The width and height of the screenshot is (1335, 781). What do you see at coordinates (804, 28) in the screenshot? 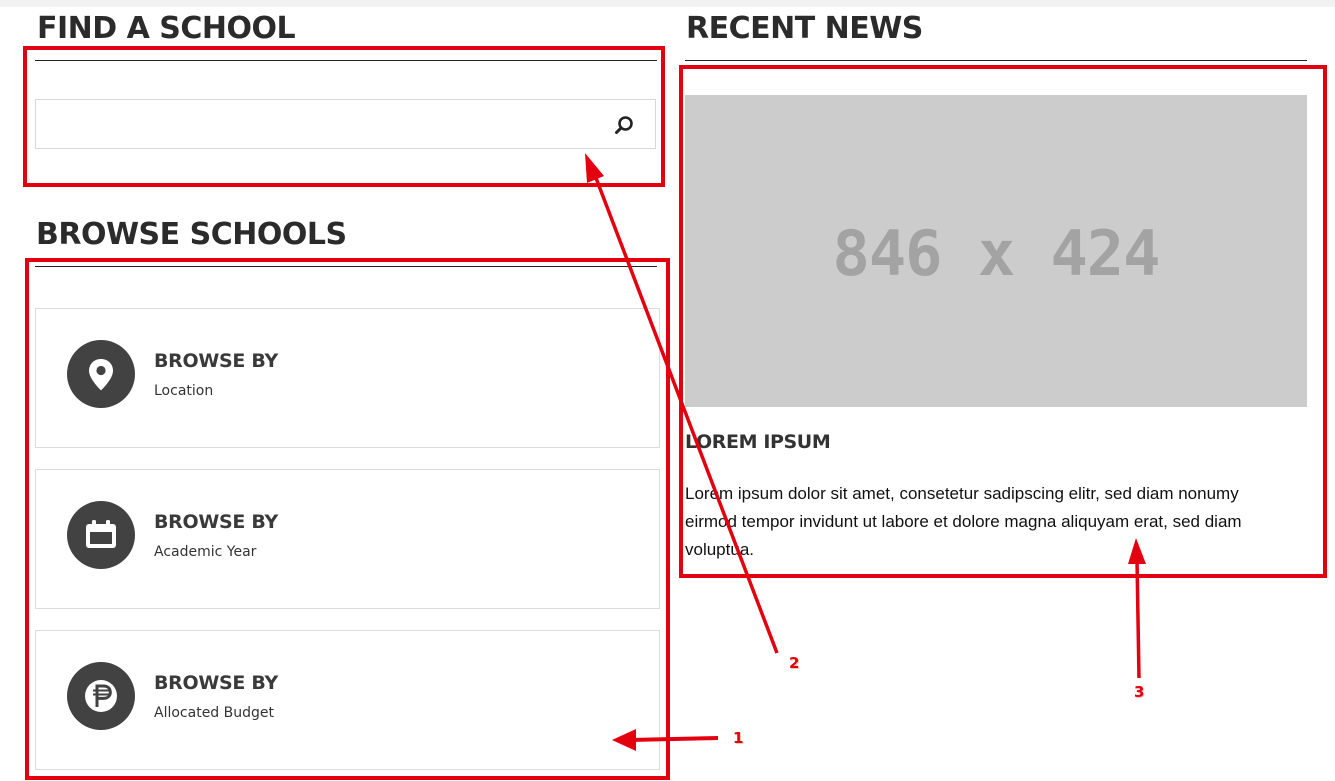
I see `recent-news-heading: RECENT NEWS` at bounding box center [804, 28].